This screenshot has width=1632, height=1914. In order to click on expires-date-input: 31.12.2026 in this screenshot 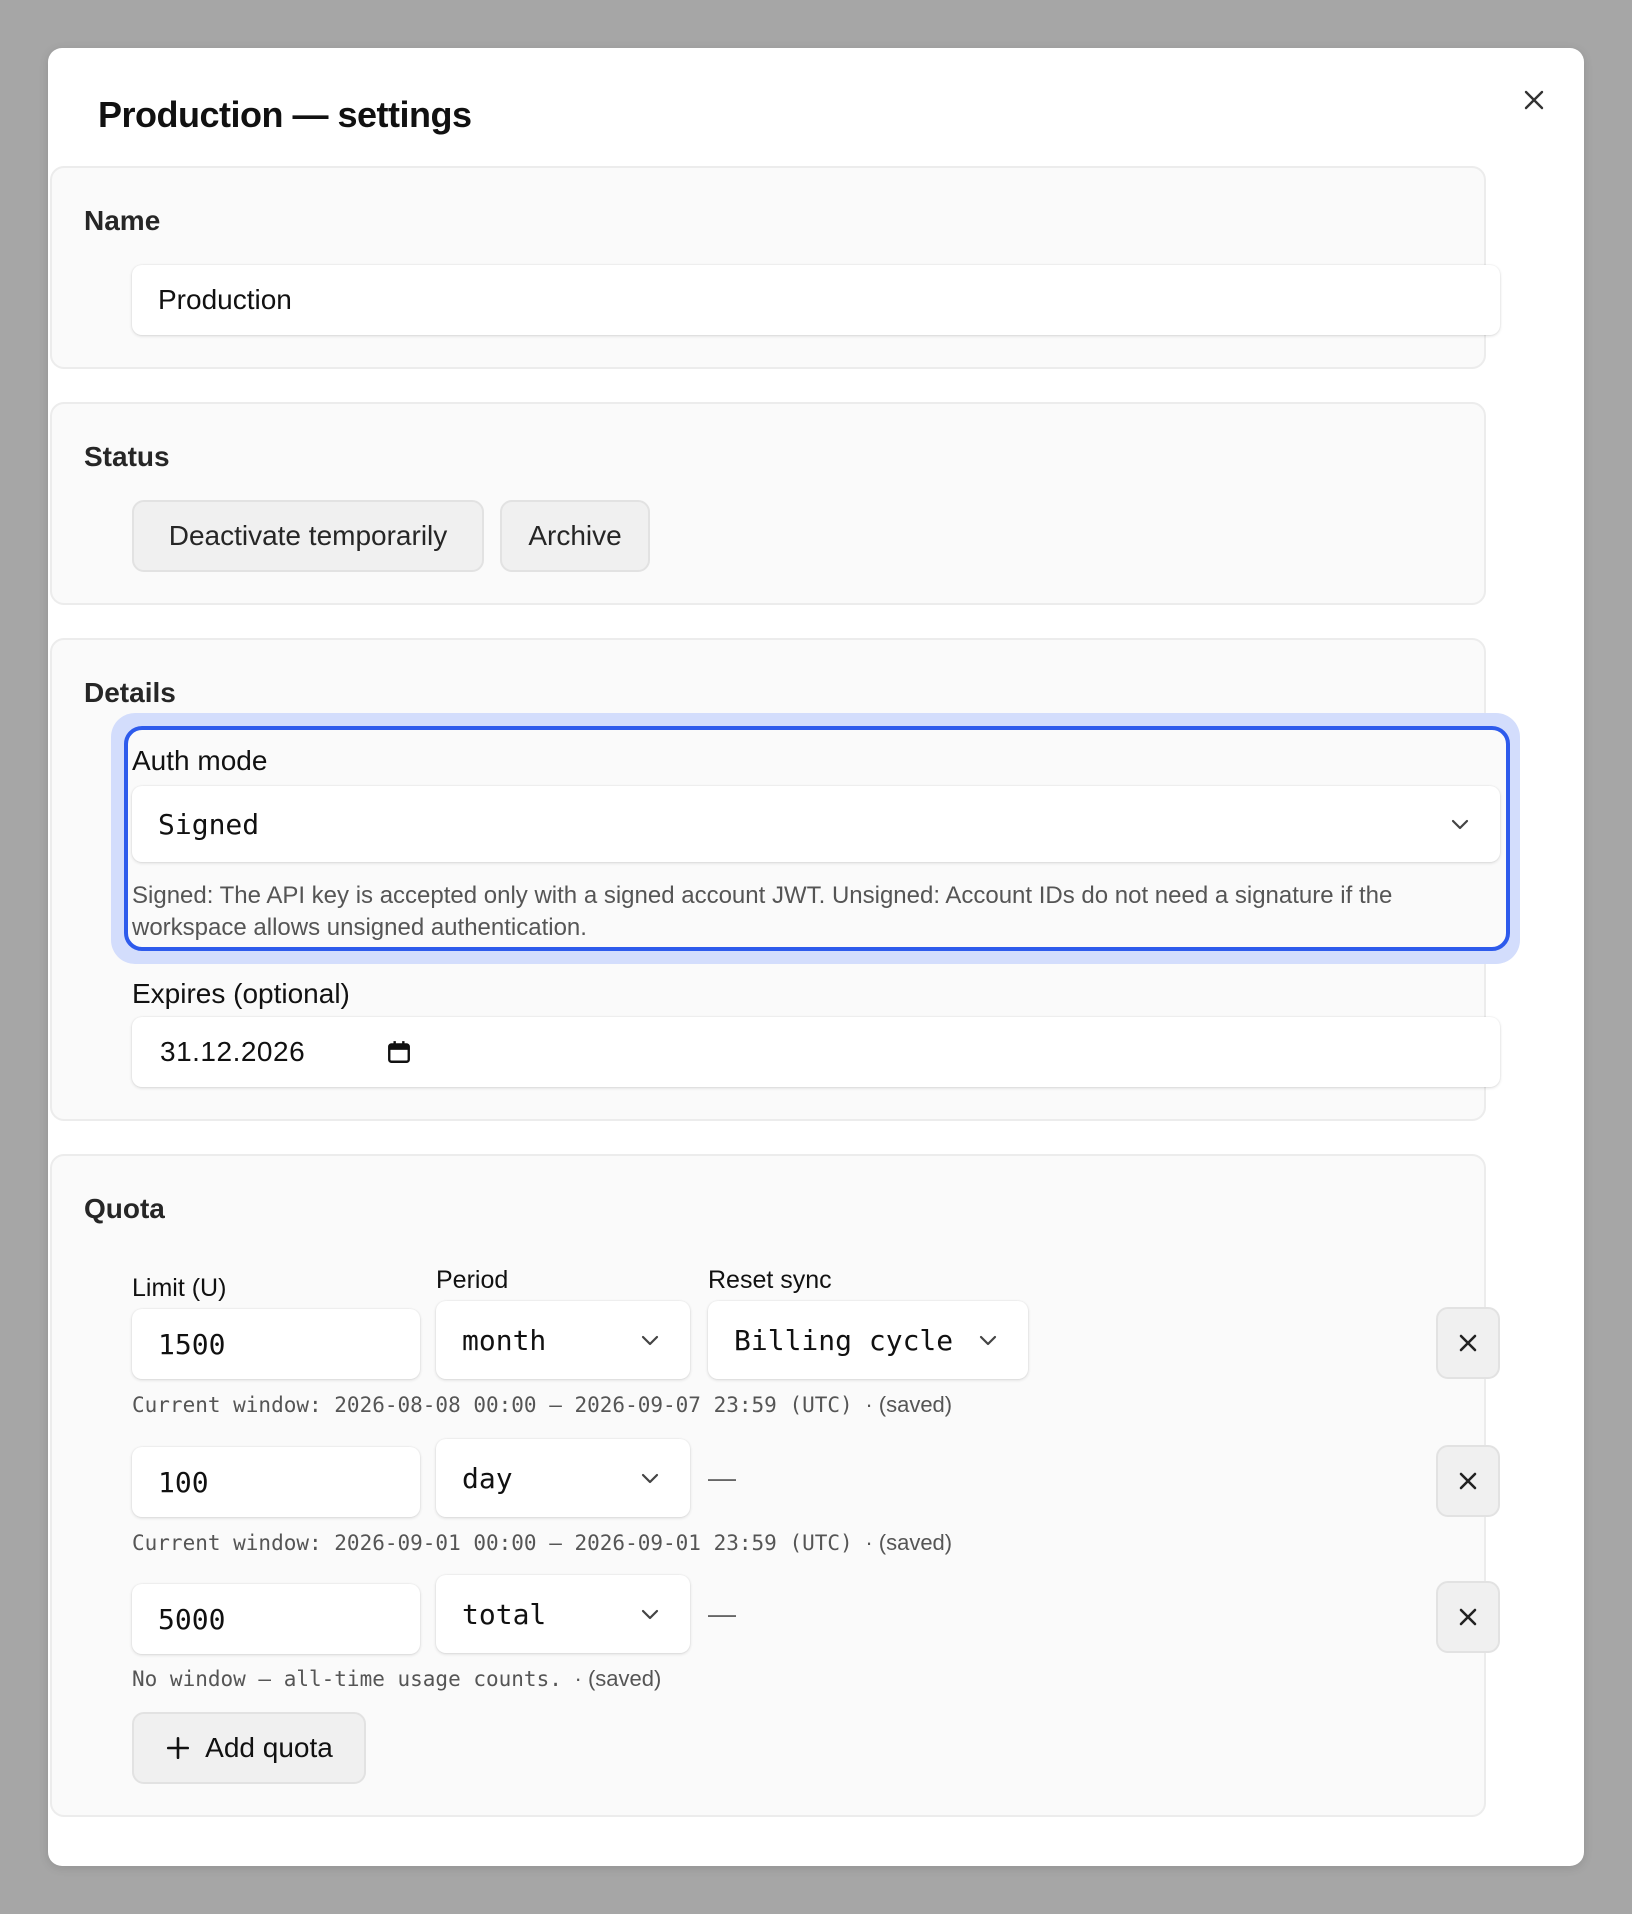, I will do `click(816, 1052)`.